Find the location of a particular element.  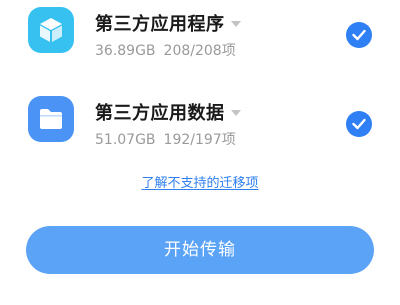

item-title: 第三方应用程序 is located at coordinates (160, 24).